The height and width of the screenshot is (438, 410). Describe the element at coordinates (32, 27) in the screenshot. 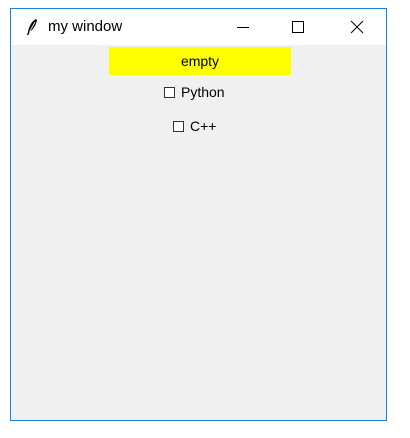

I see `feather-icon` at that location.